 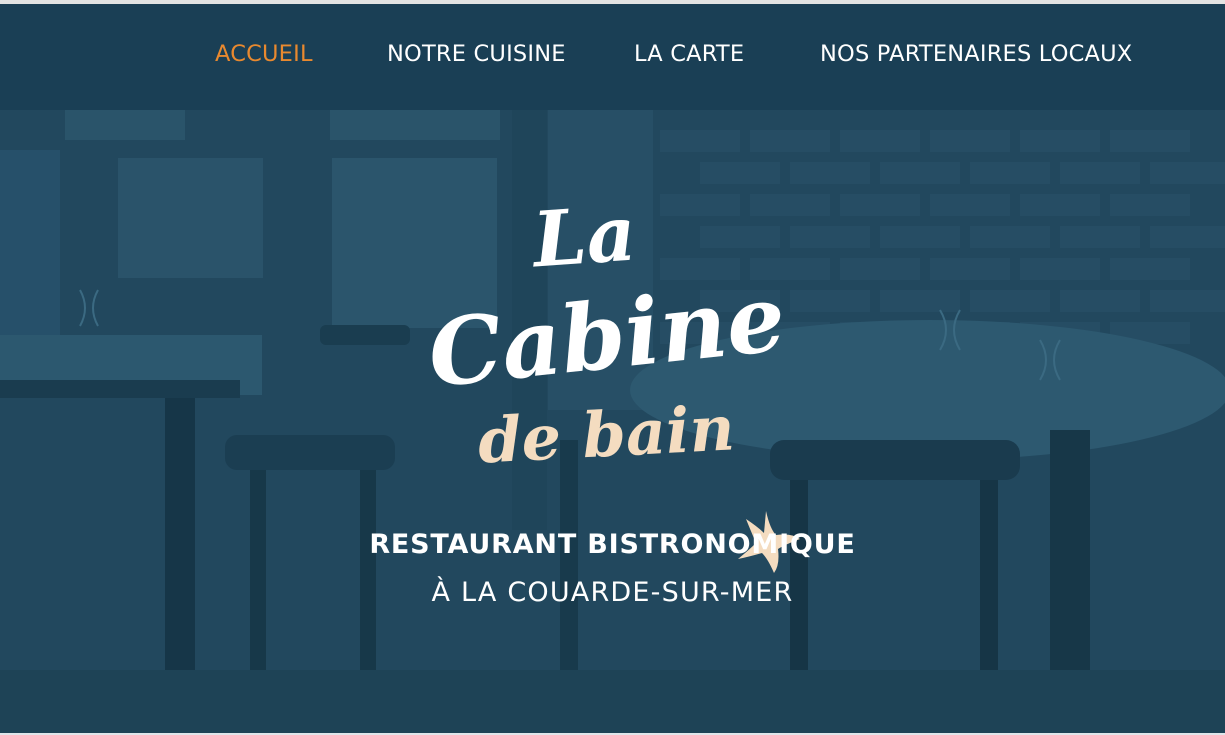 I want to click on logo-line-la: La, so click(x=584, y=236).